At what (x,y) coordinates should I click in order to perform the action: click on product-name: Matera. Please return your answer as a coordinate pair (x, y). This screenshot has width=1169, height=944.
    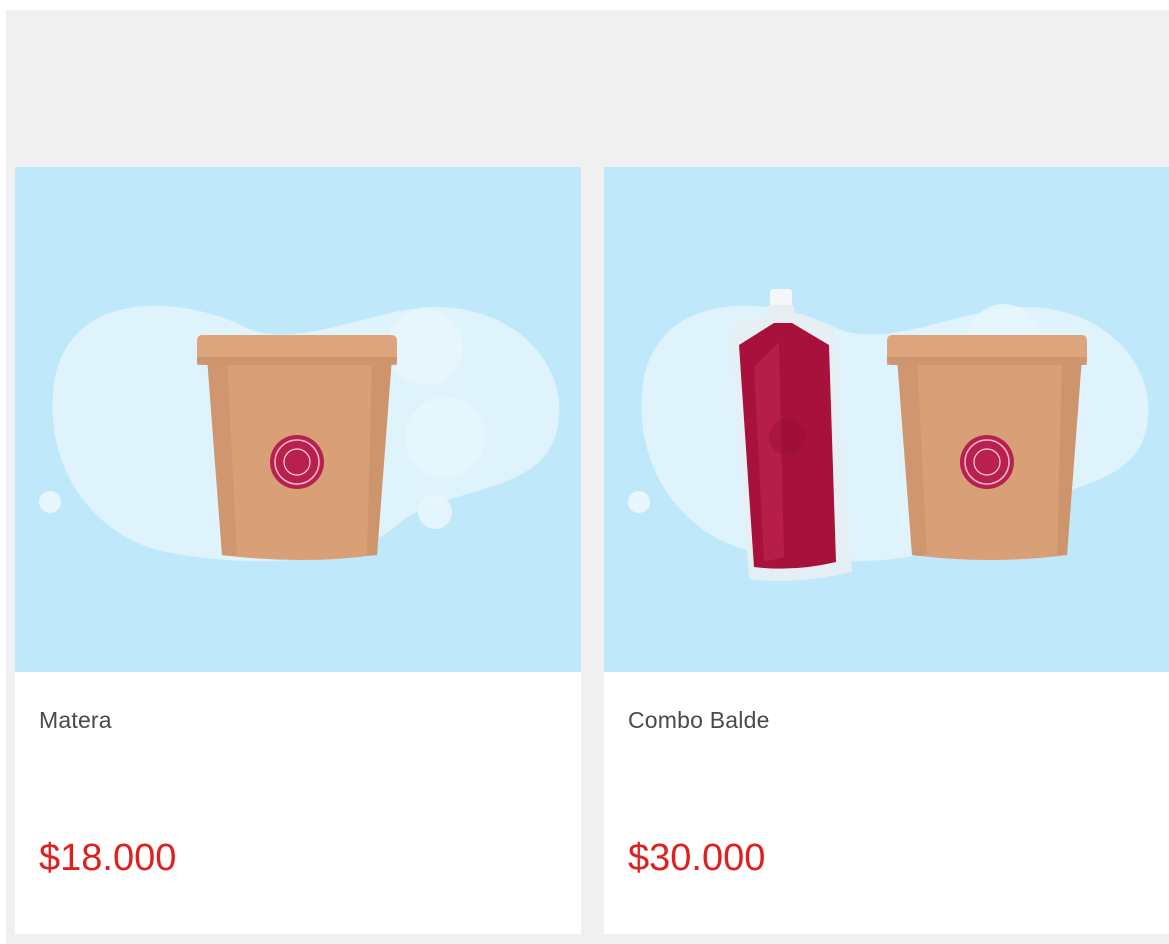
    Looking at the image, I should click on (75, 720).